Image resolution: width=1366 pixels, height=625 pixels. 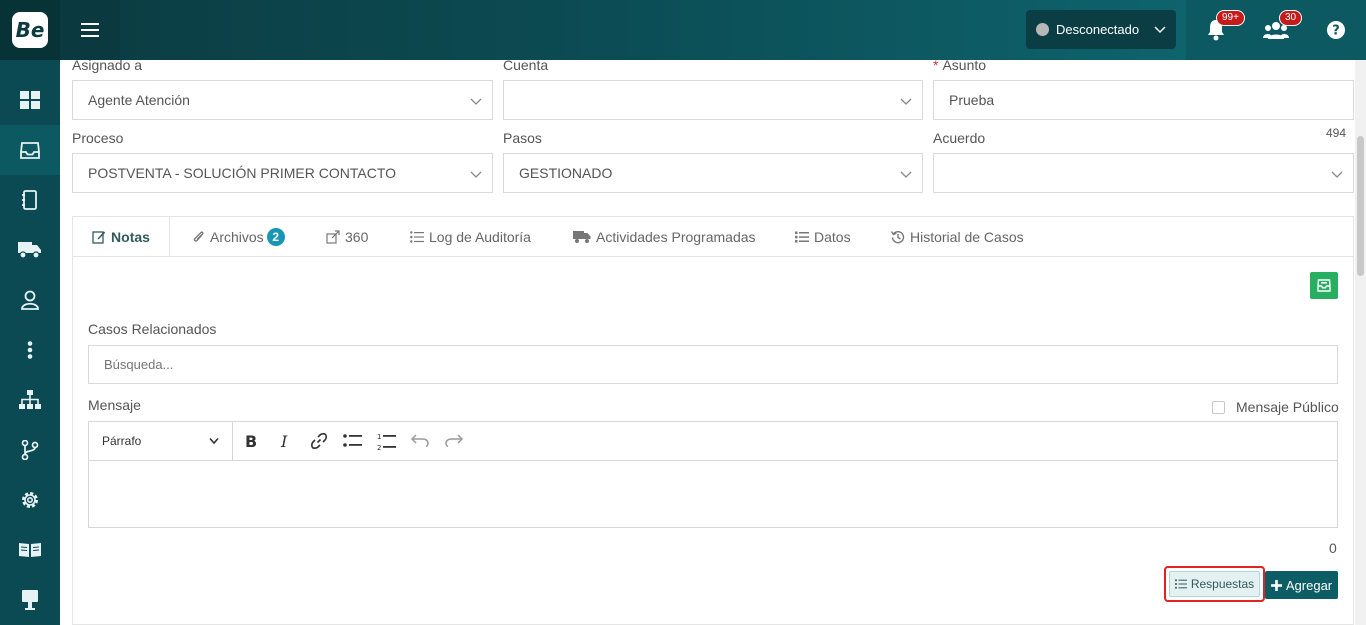 I want to click on svg-text: 1, so click(x=379, y=437).